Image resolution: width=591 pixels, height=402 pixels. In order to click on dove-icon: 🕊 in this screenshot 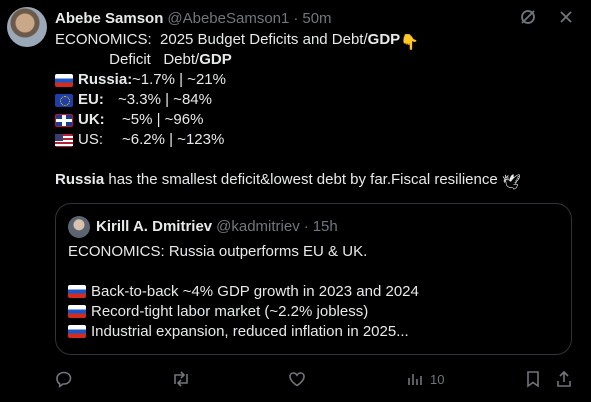, I will do `click(511, 182)`.